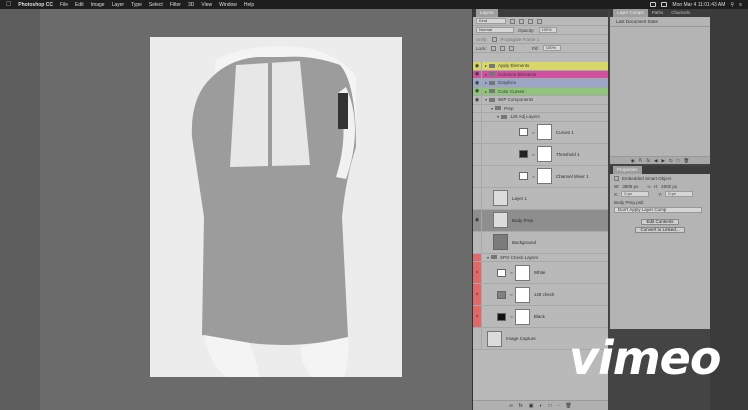  What do you see at coordinates (136, 5) in the screenshot?
I see `menu-type: Type` at bounding box center [136, 5].